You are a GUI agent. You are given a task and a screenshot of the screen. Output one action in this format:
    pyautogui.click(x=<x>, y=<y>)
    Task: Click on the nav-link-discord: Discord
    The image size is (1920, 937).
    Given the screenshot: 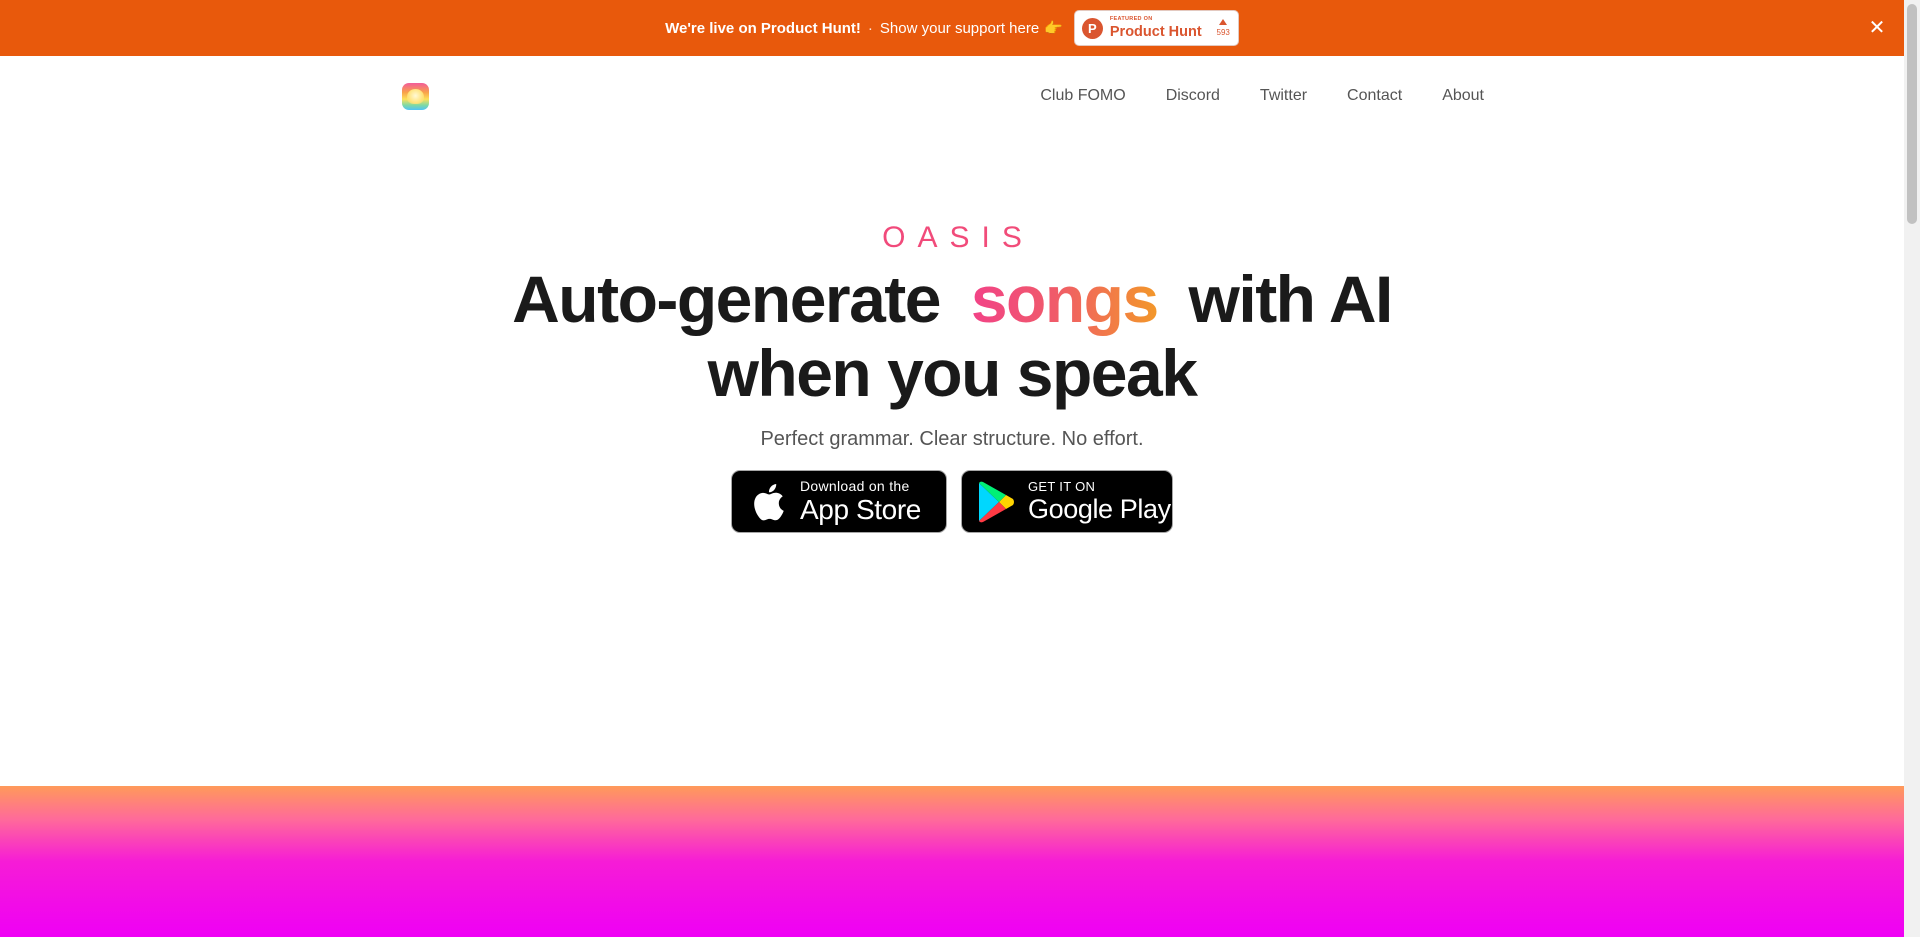 What is the action you would take?
    pyautogui.click(x=1193, y=96)
    